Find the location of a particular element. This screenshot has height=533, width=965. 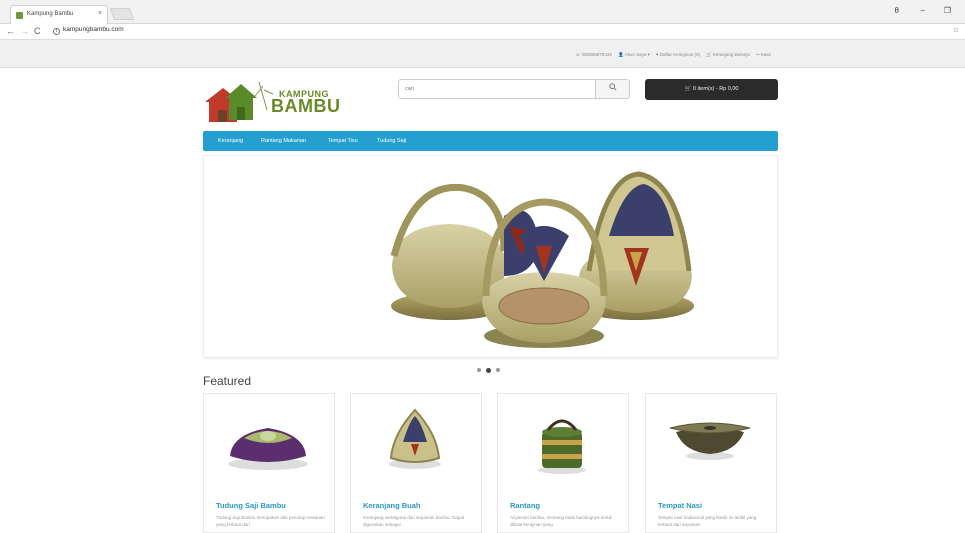

search-box is located at coordinates (514, 89).